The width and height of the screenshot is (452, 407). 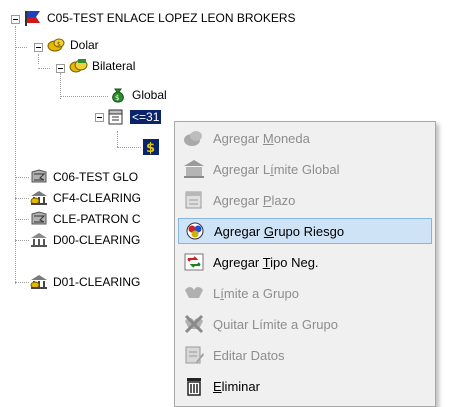 I want to click on tree-node-term: <=31, so click(x=134, y=117).